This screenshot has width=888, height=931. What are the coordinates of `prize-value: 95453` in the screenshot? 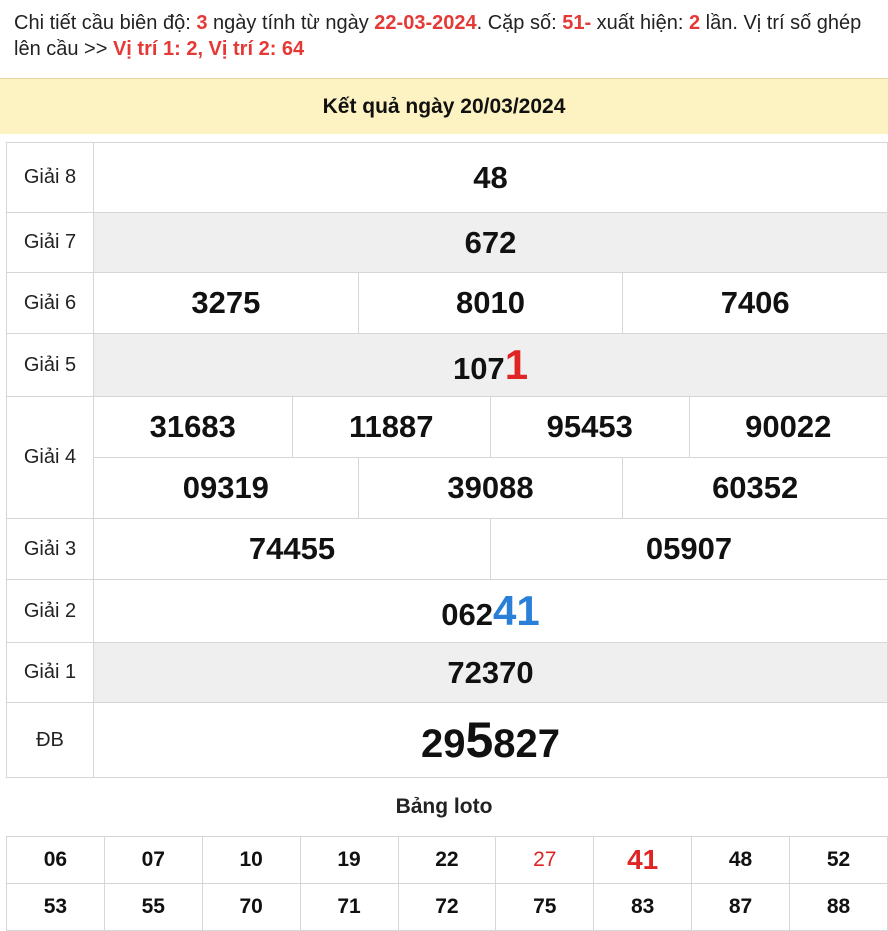 It's located at (589, 427).